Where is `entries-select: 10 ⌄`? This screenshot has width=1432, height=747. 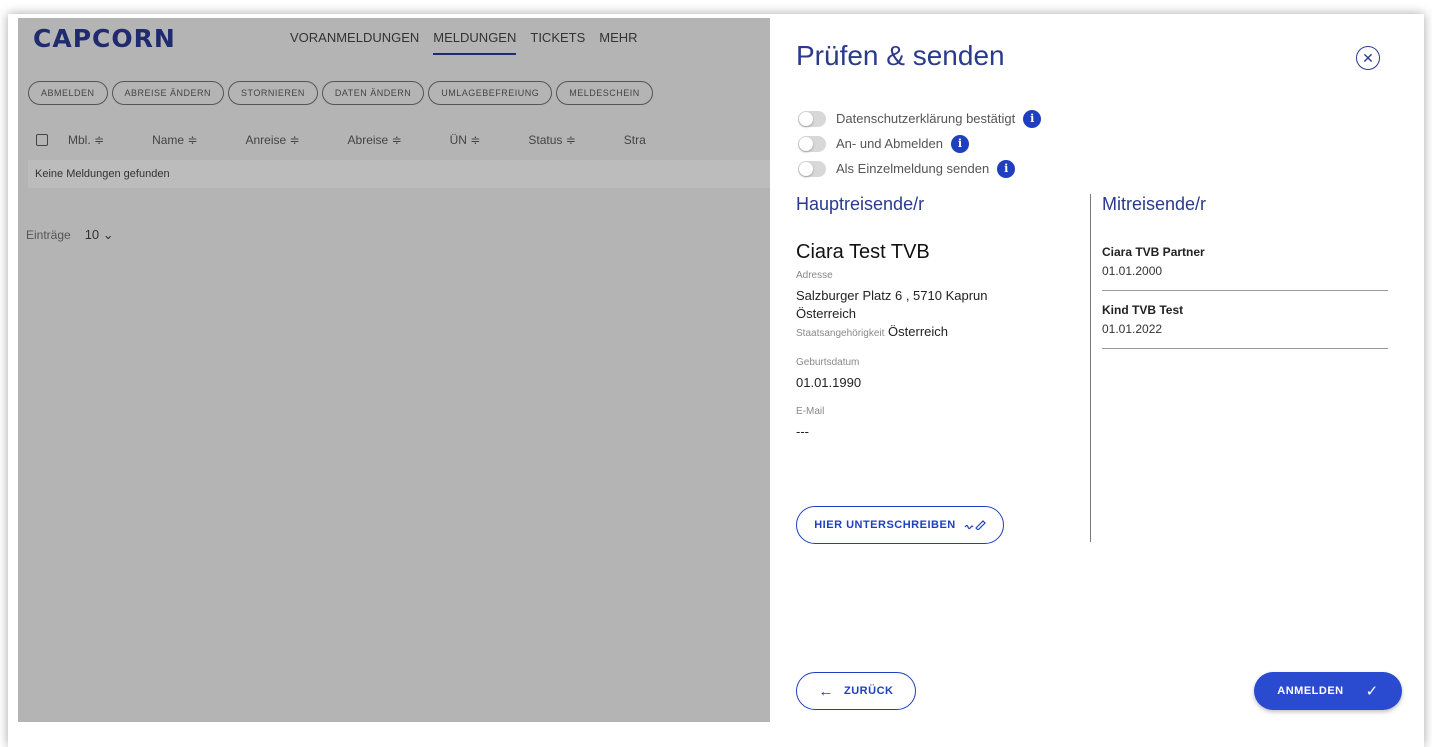
entries-select: 10 ⌄ is located at coordinates (99, 235).